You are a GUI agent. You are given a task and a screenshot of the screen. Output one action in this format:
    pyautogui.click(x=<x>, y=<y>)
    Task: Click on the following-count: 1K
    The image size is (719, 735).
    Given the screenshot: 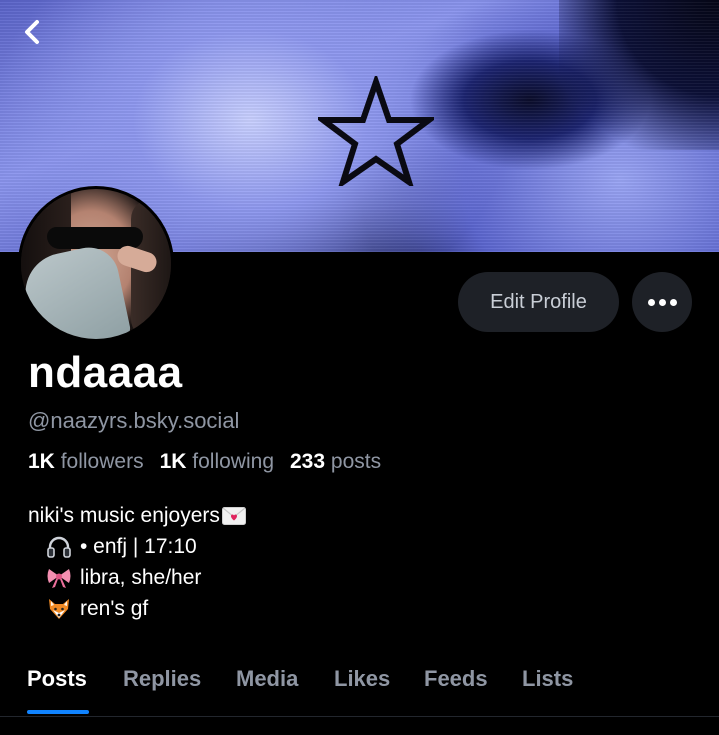 What is the action you would take?
    pyautogui.click(x=173, y=461)
    